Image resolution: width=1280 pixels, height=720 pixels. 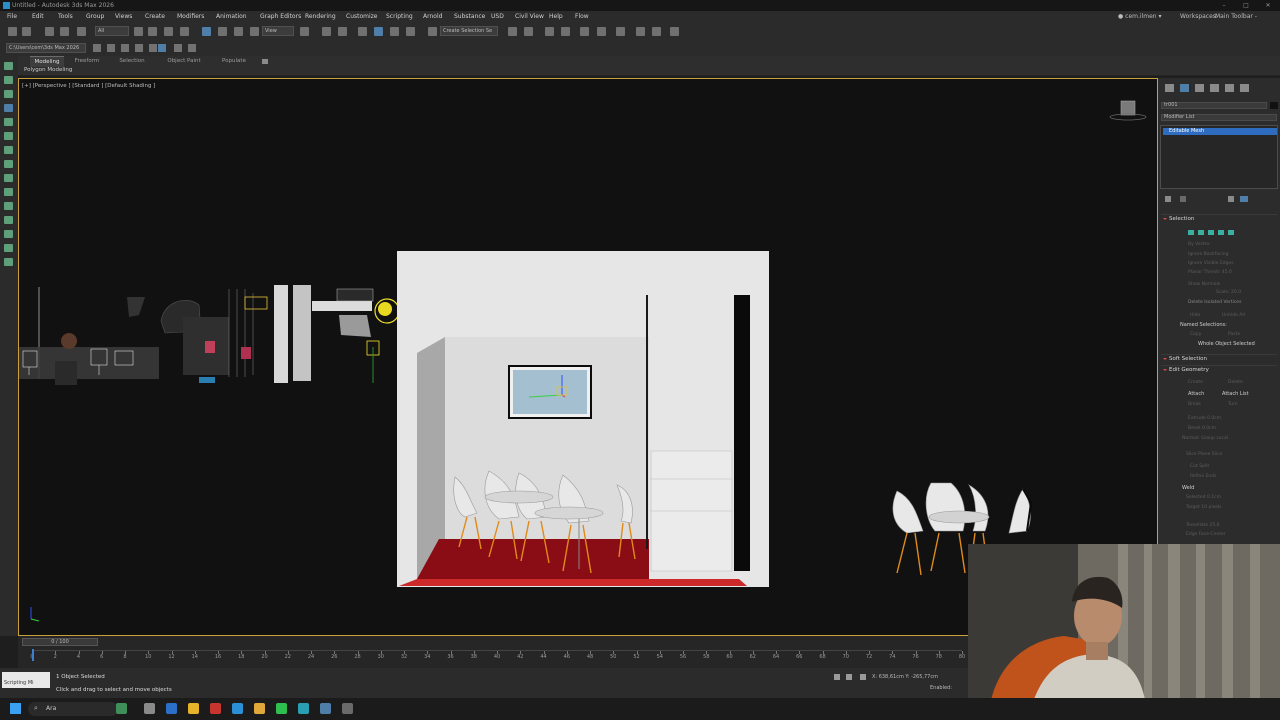 I want to click on menu-edit: Edit, so click(x=38, y=17).